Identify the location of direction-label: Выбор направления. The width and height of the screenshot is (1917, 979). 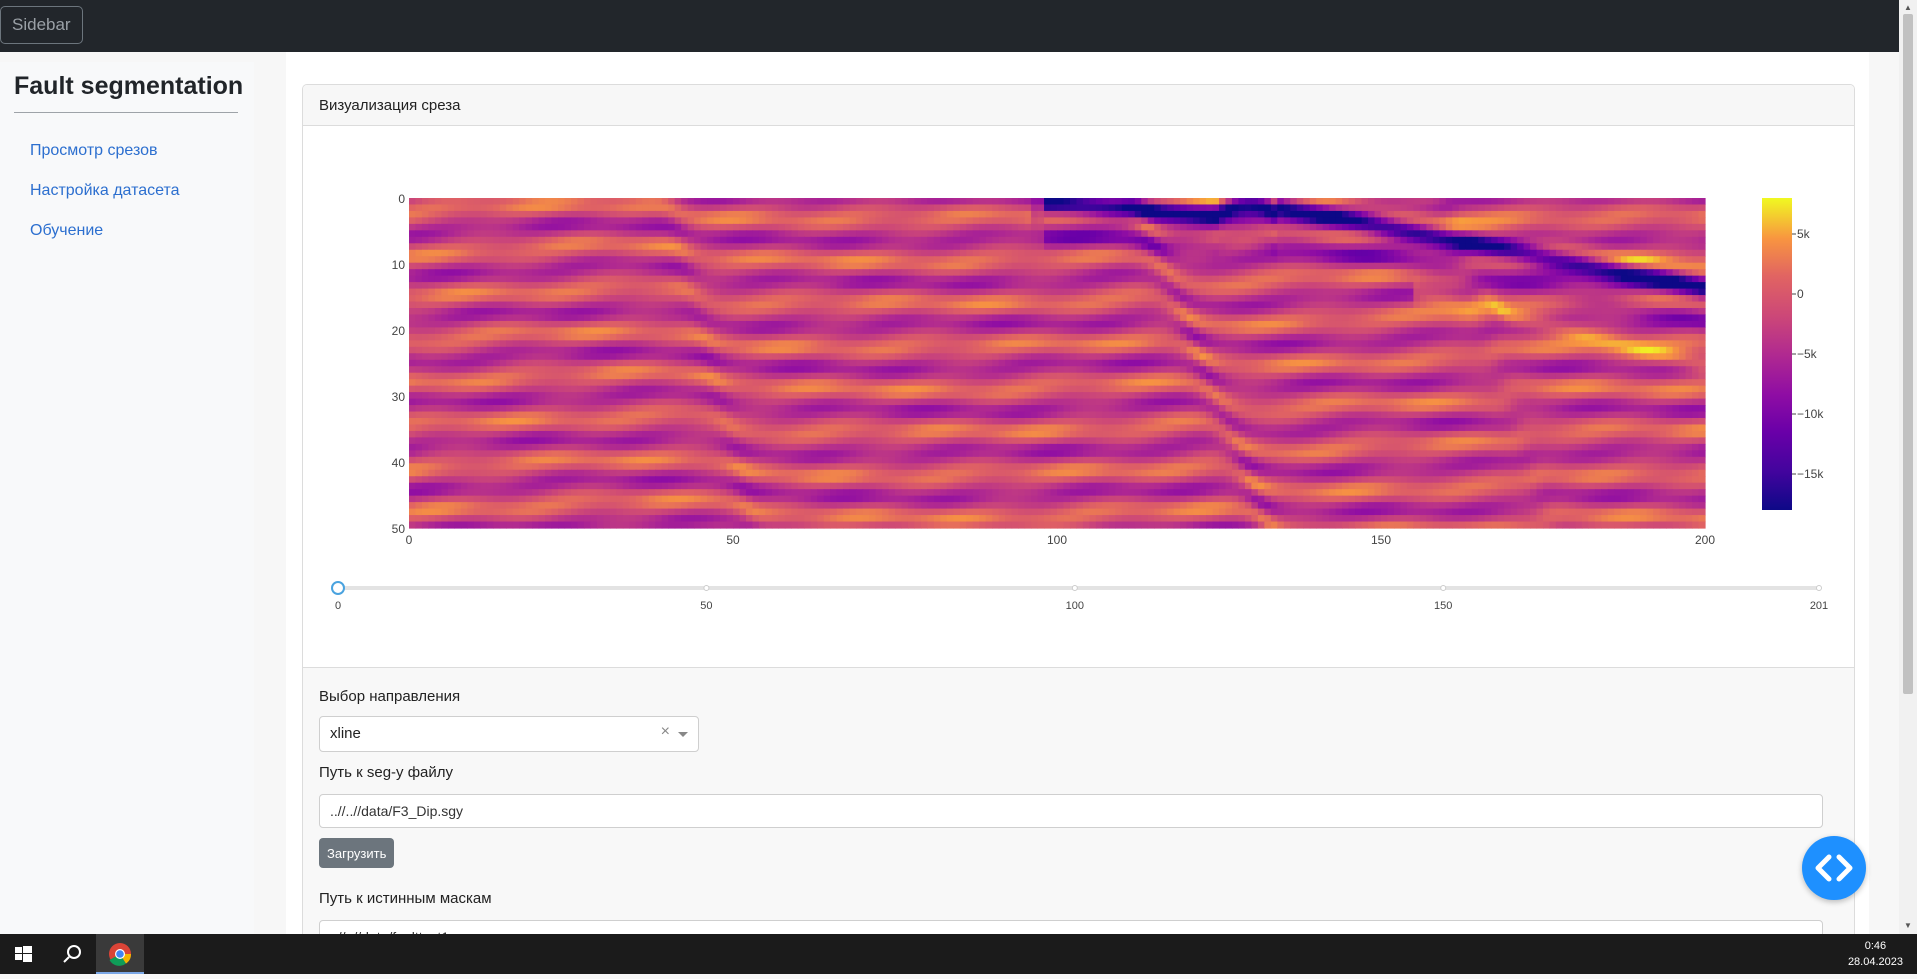
(389, 696).